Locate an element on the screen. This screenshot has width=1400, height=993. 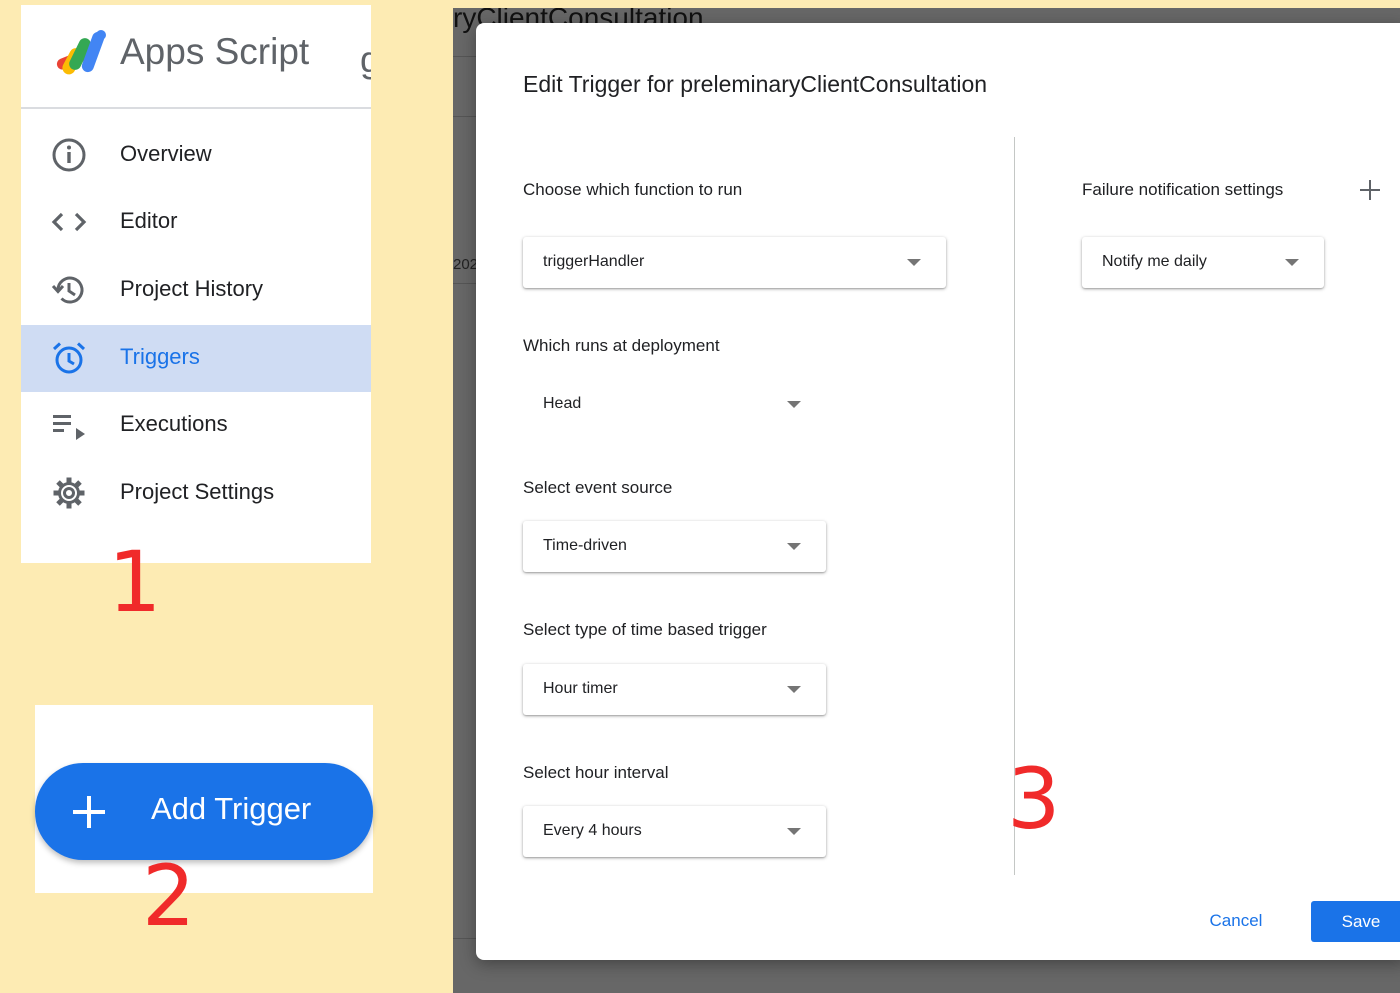
deployment-select-value: Head is located at coordinates (562, 403).